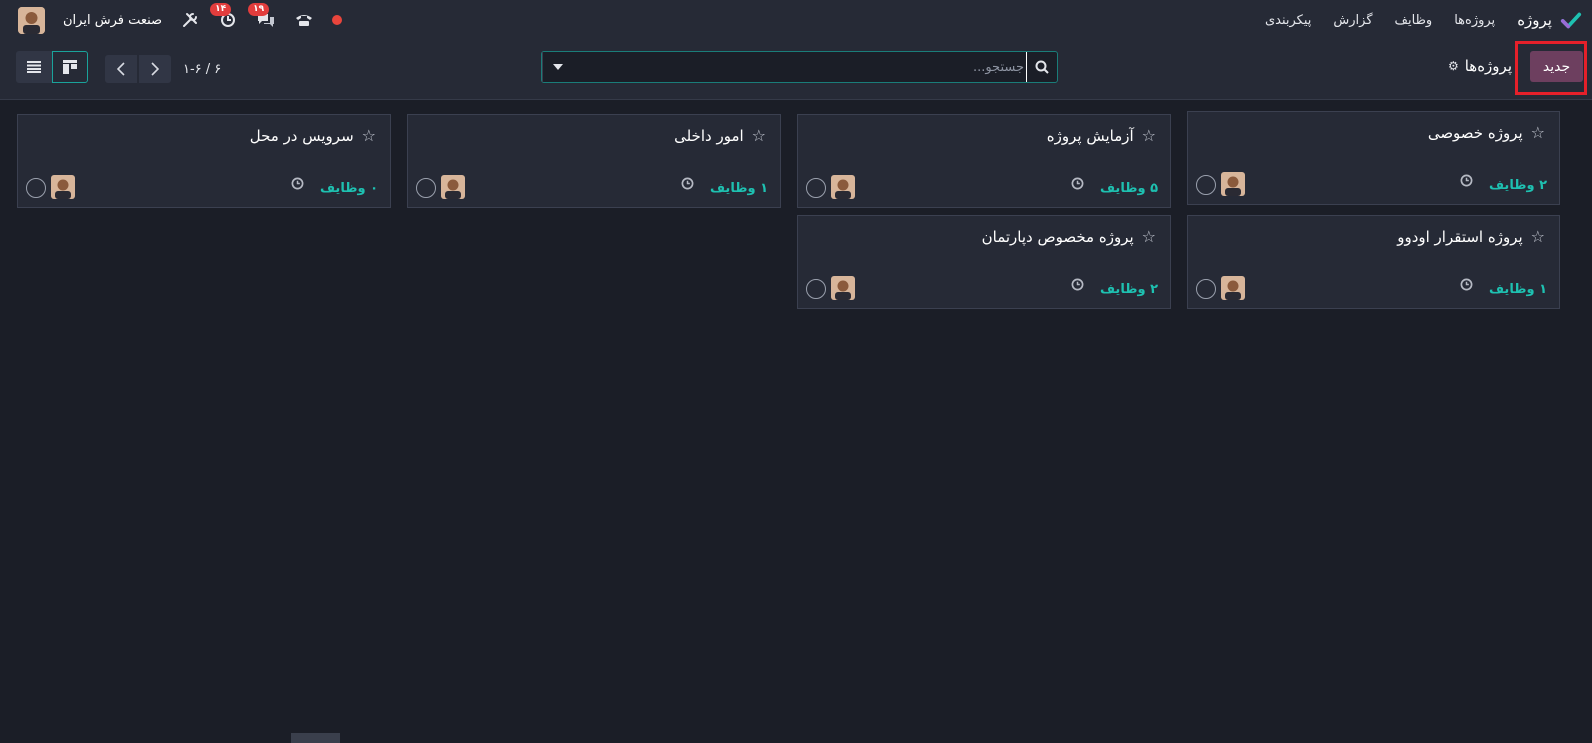  I want to click on debug-tools-icon, so click(190, 20).